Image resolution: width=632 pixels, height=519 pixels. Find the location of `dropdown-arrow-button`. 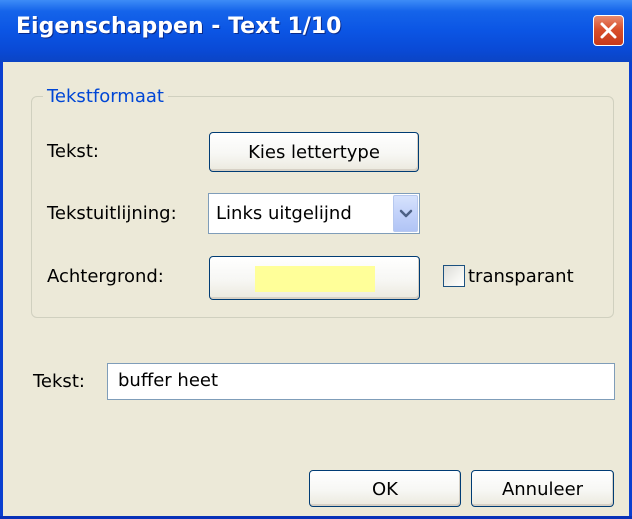

dropdown-arrow-button is located at coordinates (405, 213).